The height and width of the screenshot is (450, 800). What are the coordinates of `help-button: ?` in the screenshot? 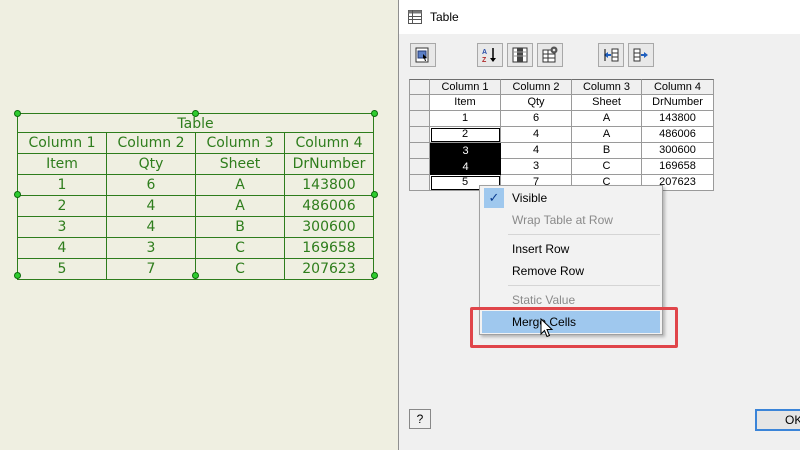 It's located at (420, 419).